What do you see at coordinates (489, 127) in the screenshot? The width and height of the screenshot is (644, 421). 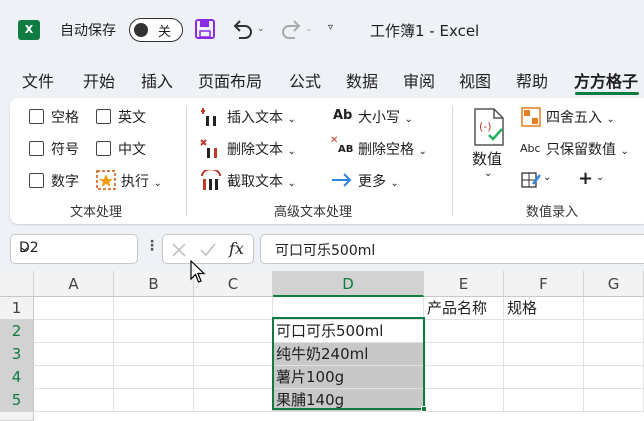 I see `number-icon: (-)` at bounding box center [489, 127].